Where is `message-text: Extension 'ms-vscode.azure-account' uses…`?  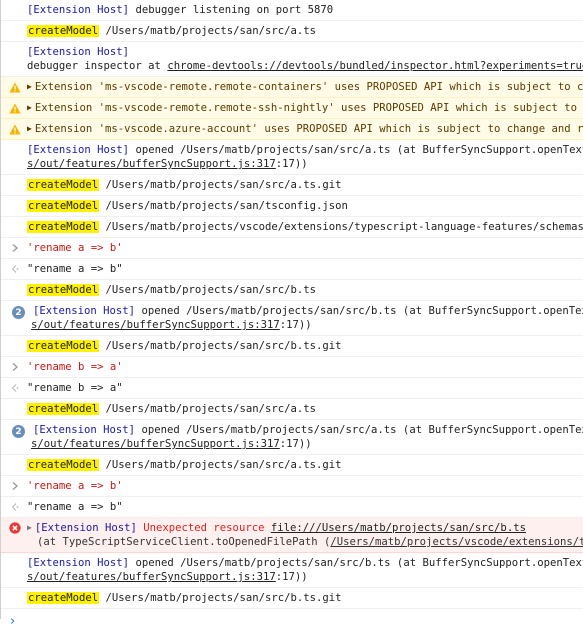 message-text: Extension 'ms-vscode.azure-account' uses… is located at coordinates (308, 129).